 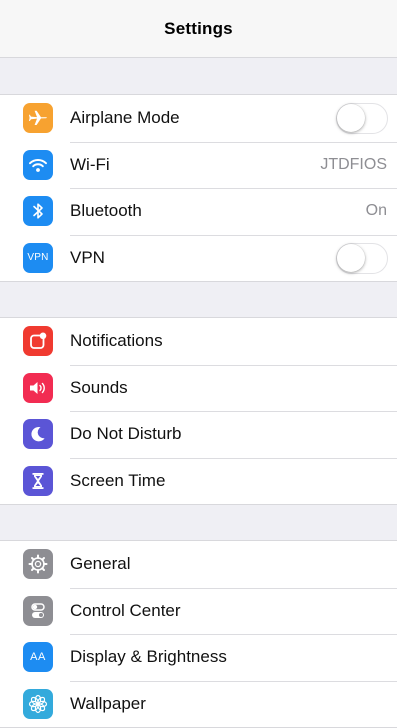 I want to click on bluetooth-status-value: On, so click(x=376, y=211).